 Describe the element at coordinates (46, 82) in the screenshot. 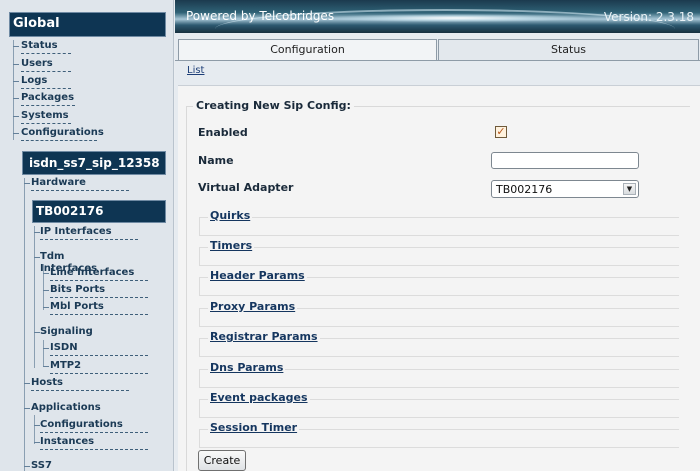

I see `sidebar-item-logs: Logs` at that location.